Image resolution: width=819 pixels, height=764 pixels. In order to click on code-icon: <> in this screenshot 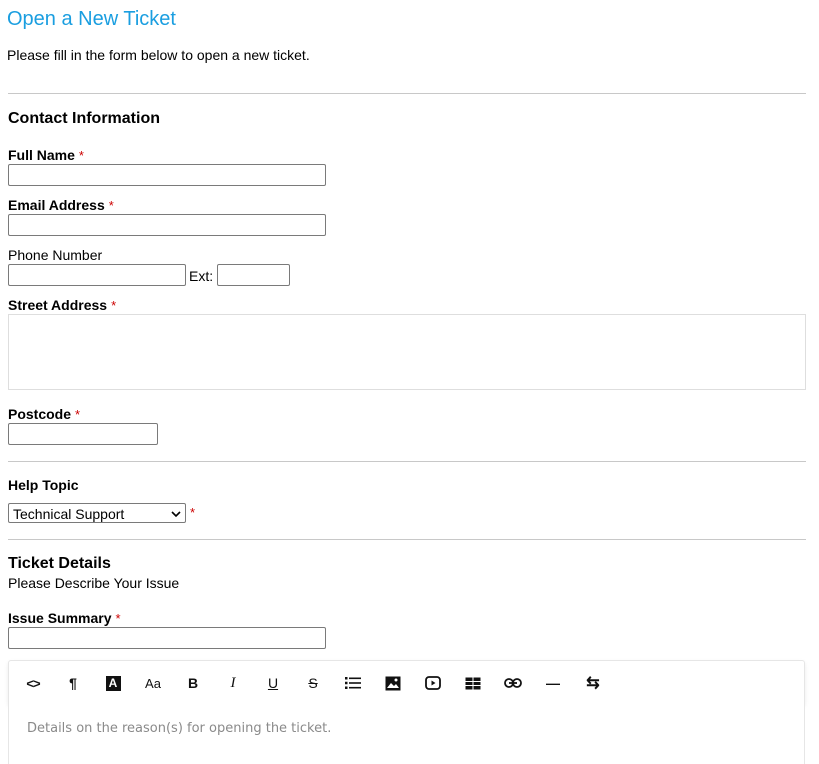, I will do `click(33, 683)`.